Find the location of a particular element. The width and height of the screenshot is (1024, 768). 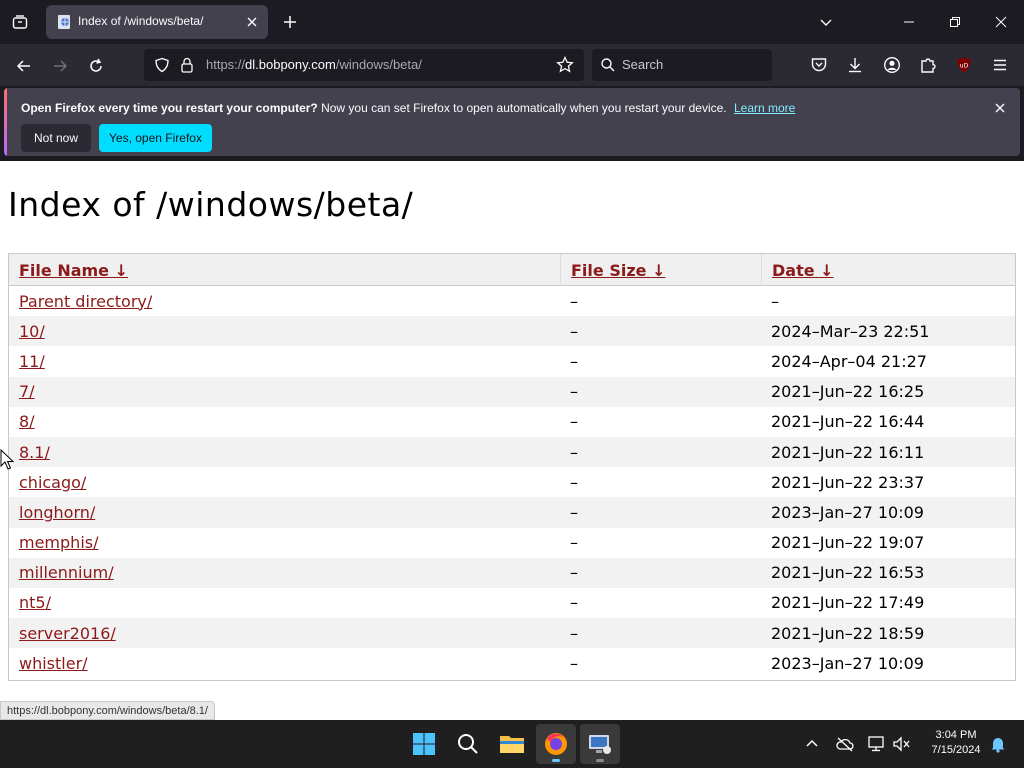

firefox-taskbar-button is located at coordinates (556, 744).